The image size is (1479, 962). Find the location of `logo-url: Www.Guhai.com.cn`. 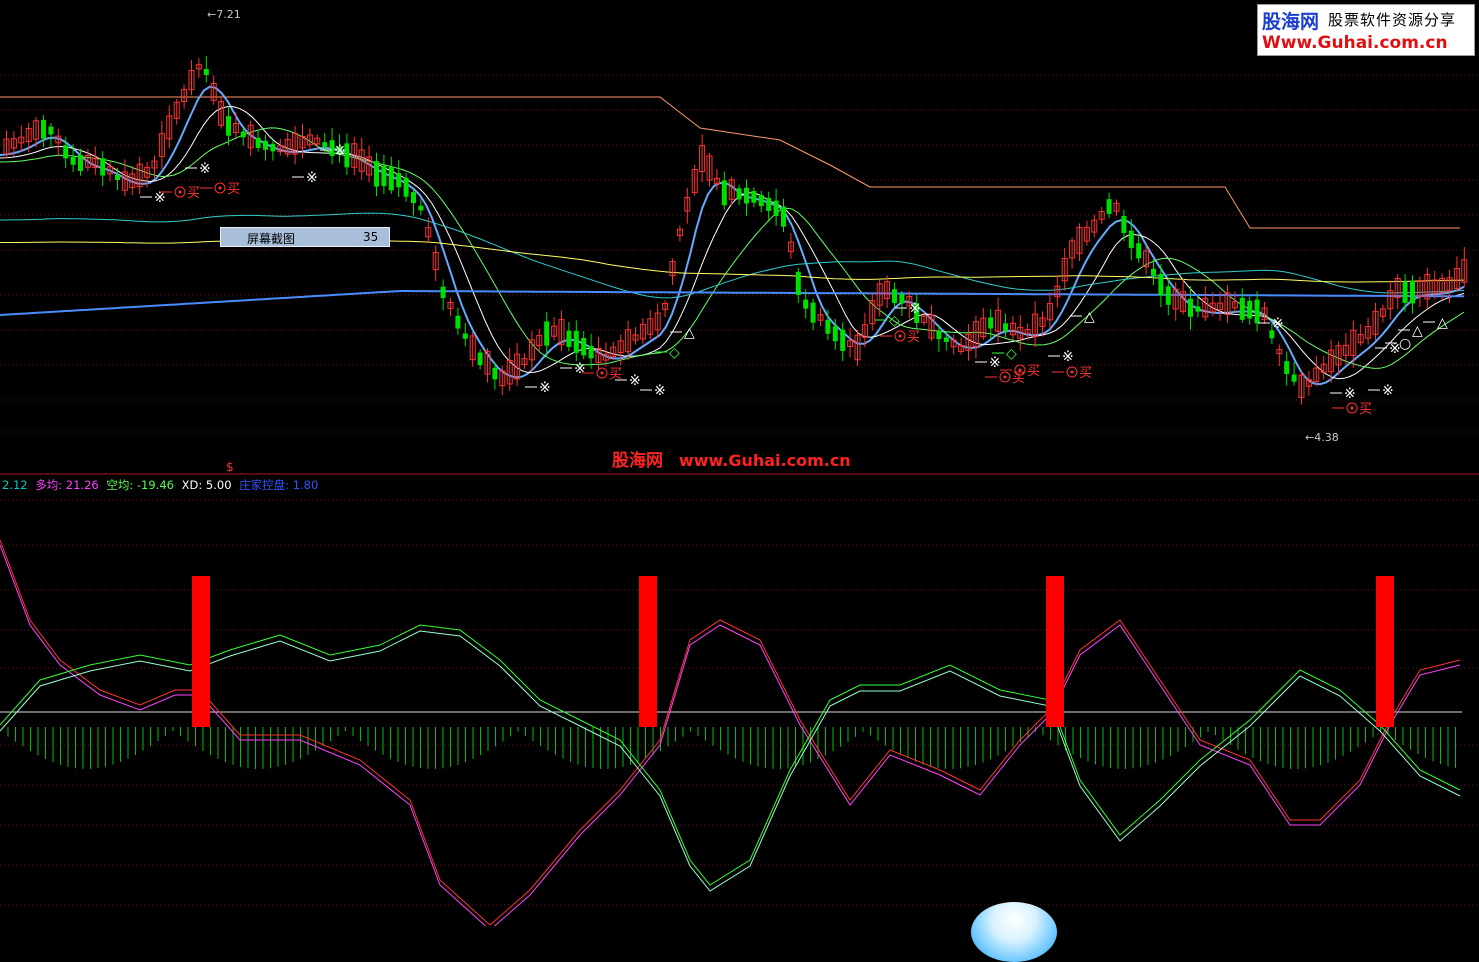

logo-url: Www.Guhai.com.cn is located at coordinates (1355, 43).